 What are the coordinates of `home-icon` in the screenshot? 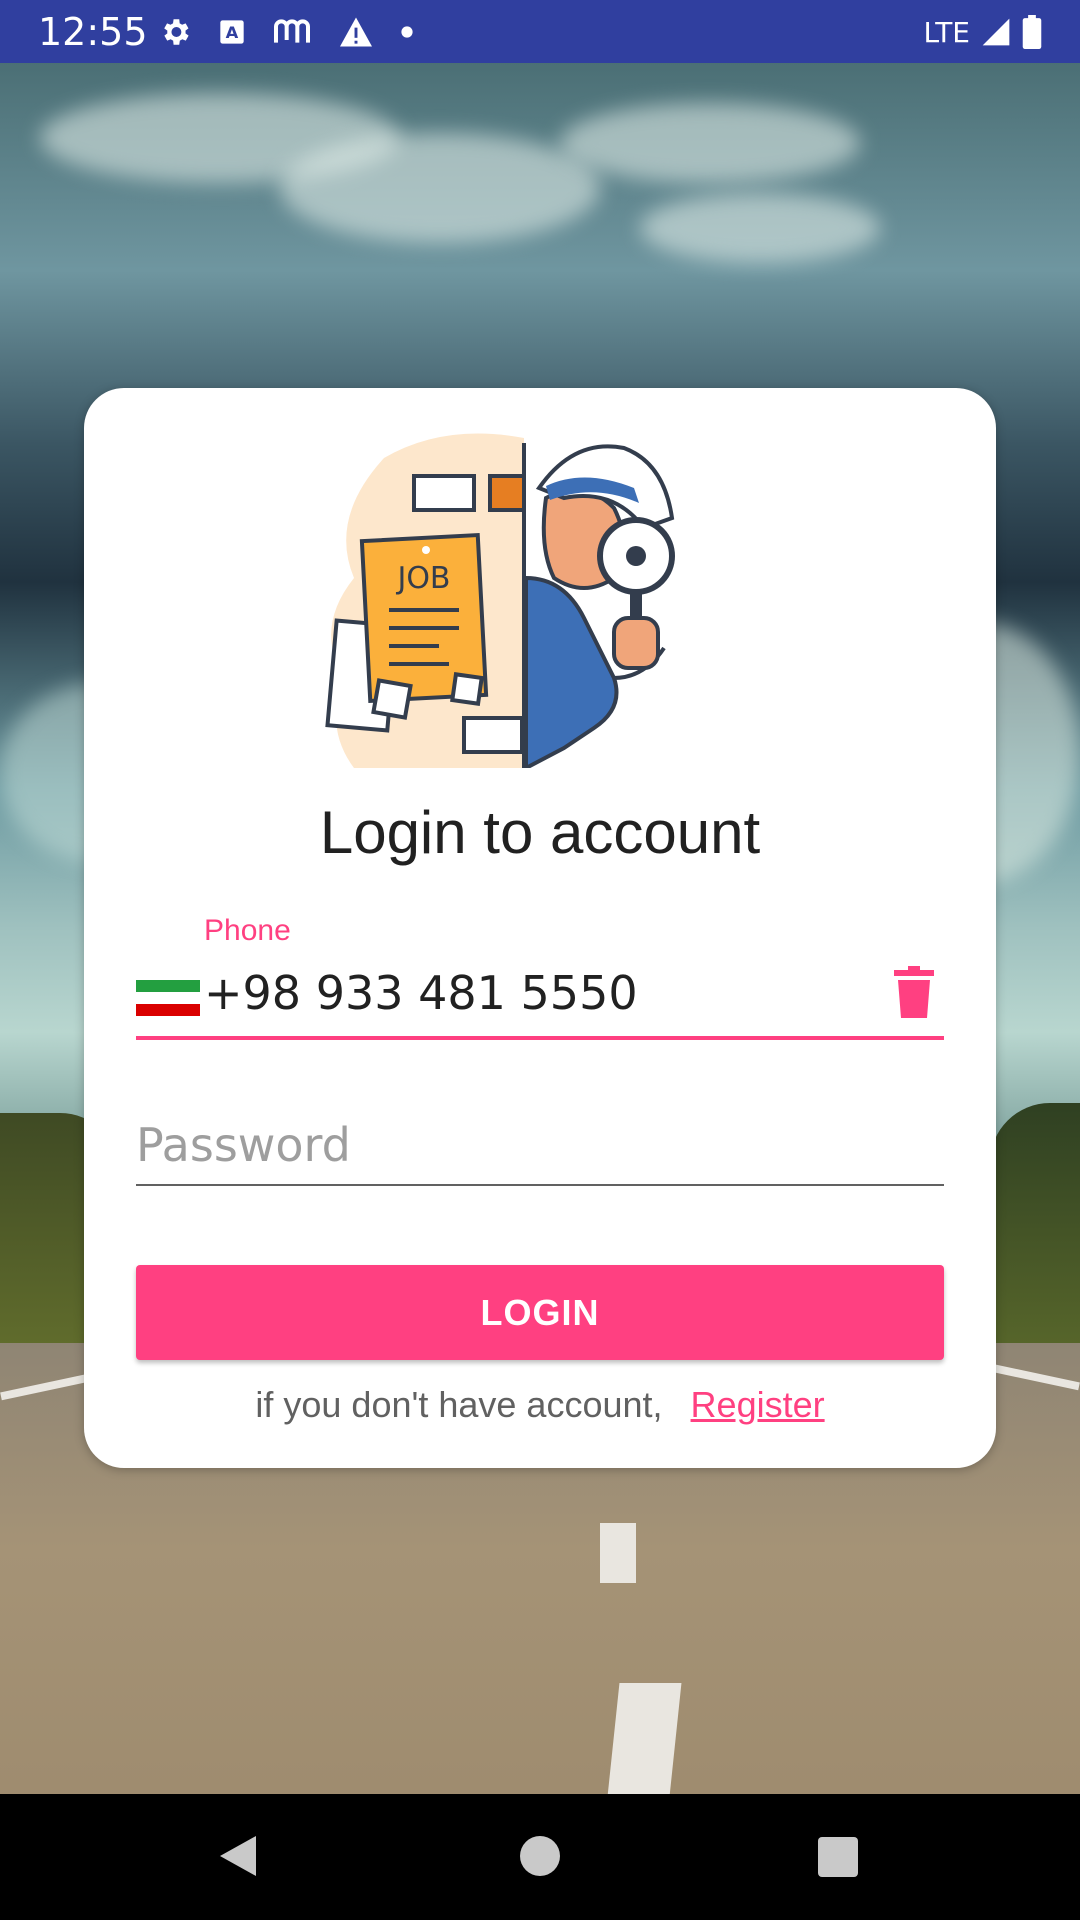 It's located at (540, 1856).